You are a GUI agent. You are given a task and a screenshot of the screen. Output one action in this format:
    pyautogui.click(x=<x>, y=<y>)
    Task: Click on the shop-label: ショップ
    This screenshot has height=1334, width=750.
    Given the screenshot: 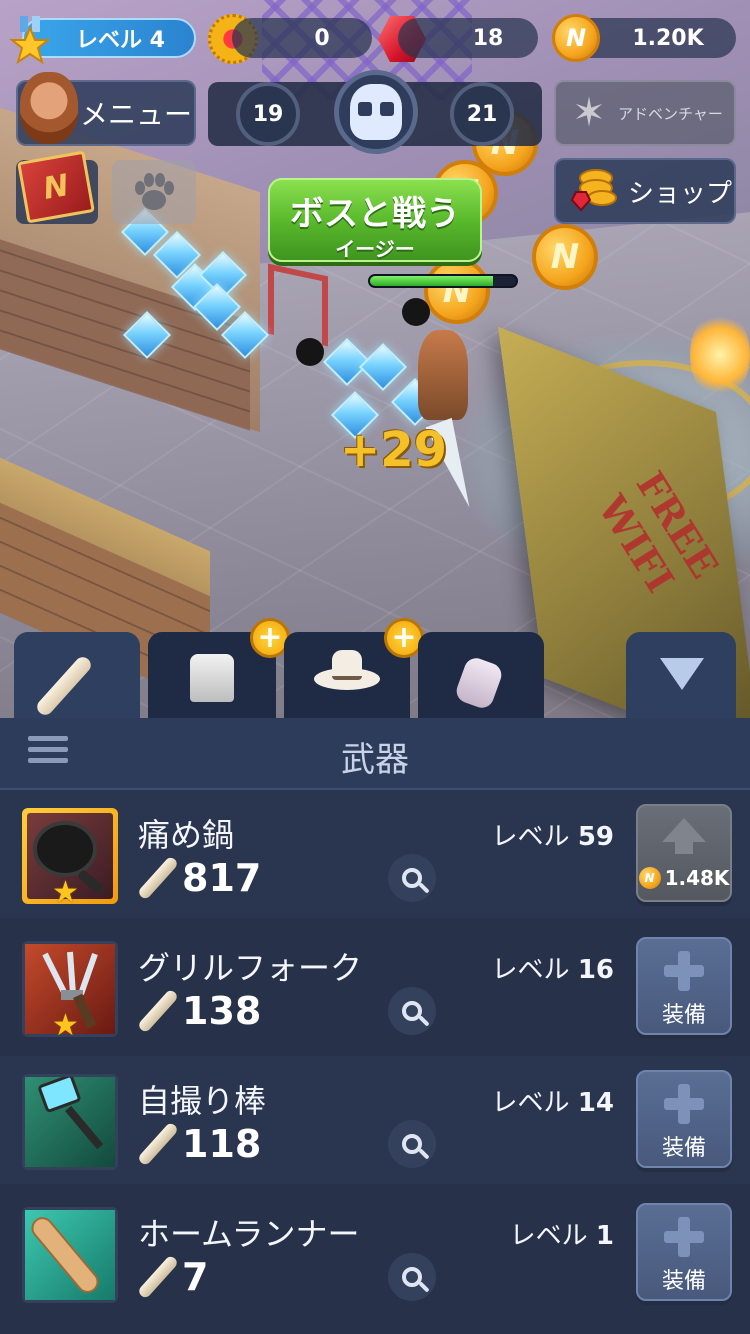 What is the action you would take?
    pyautogui.click(x=680, y=193)
    